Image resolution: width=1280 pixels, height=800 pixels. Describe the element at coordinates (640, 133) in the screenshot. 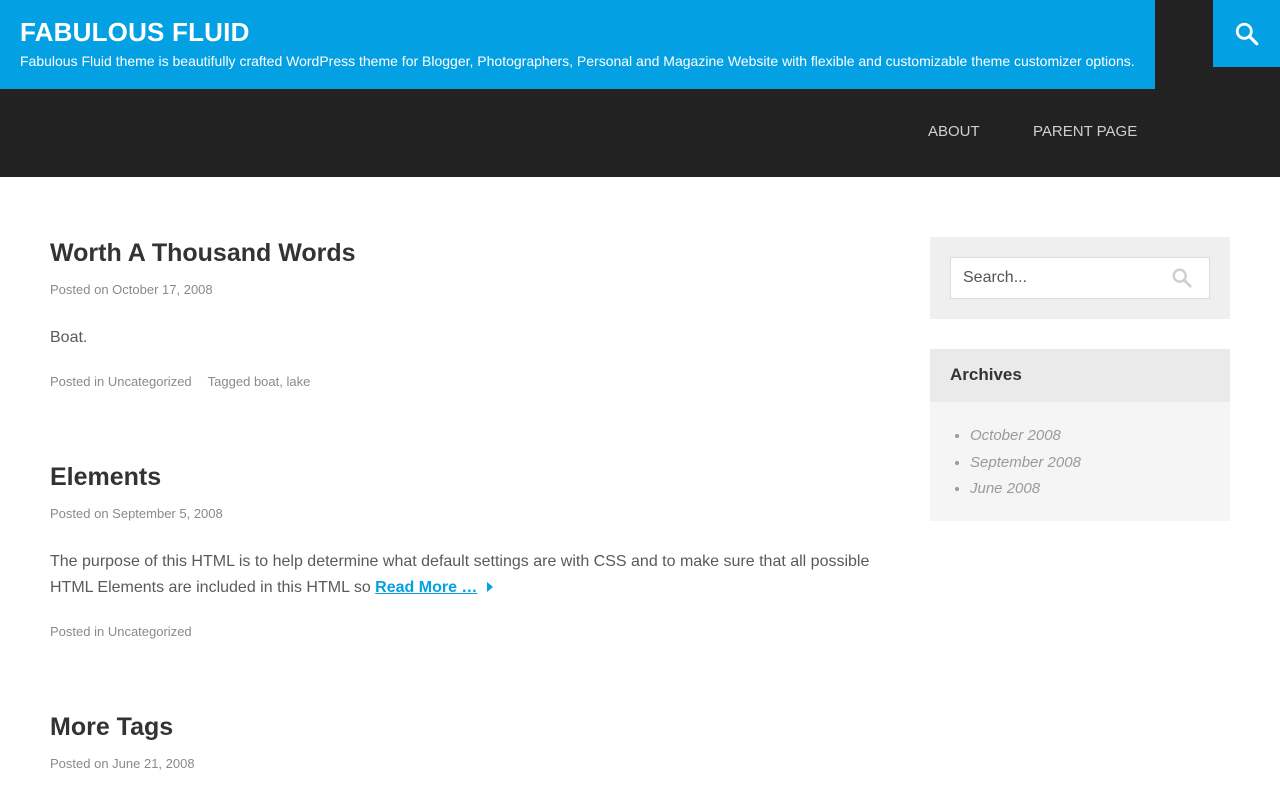

I see `primary-navigation: ABOUT PARENT PAGE` at that location.